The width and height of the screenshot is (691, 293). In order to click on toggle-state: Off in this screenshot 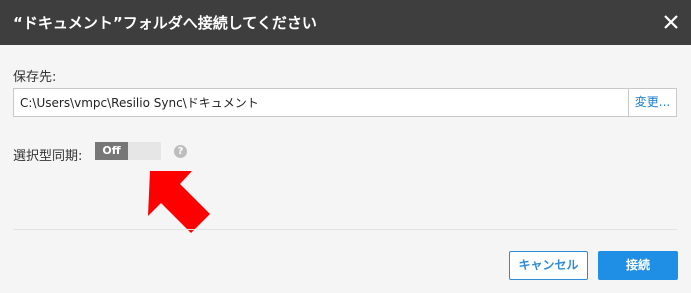, I will do `click(111, 151)`.